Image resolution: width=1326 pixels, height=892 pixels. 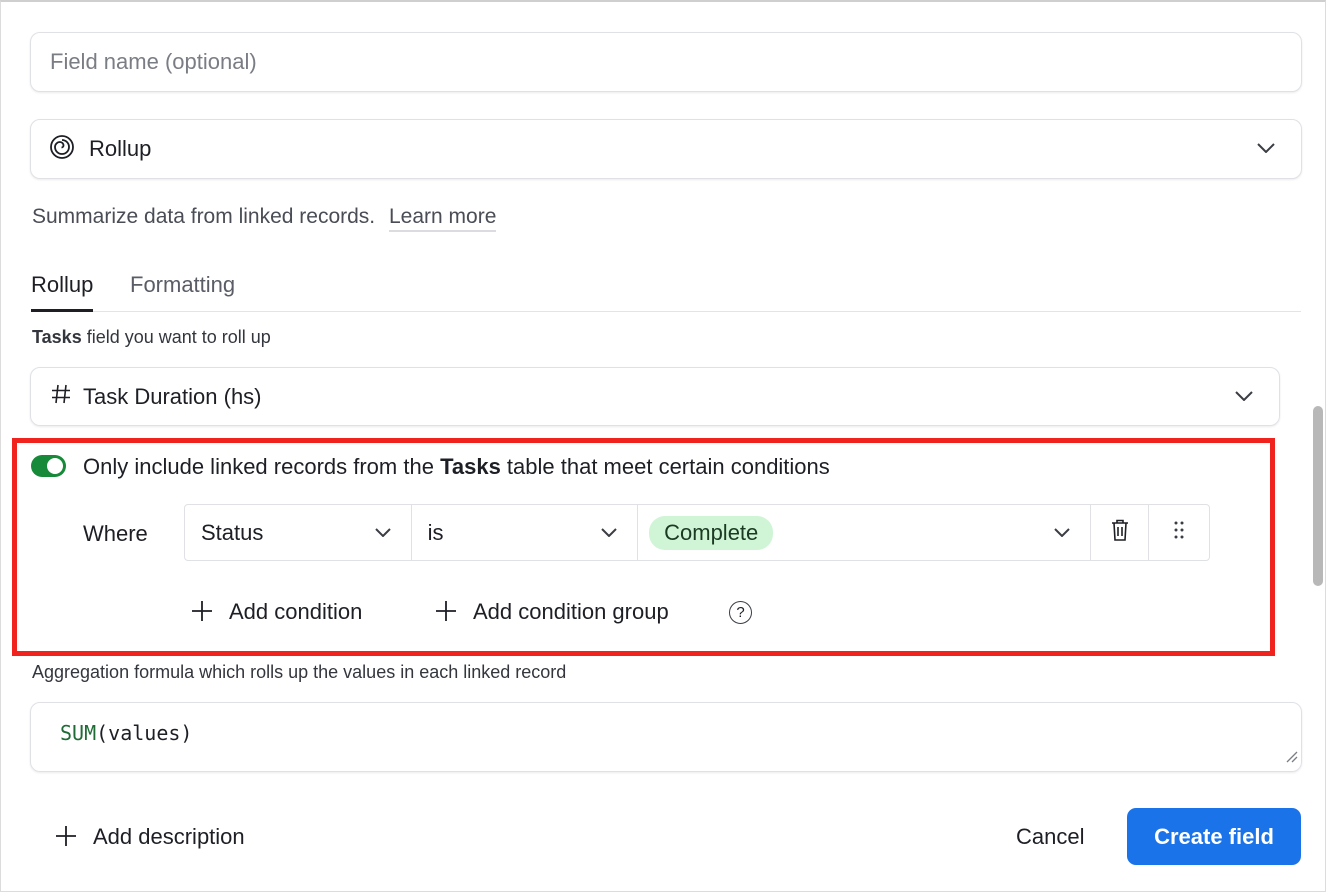 What do you see at coordinates (1291, 758) in the screenshot?
I see `resize-handle-icon` at bounding box center [1291, 758].